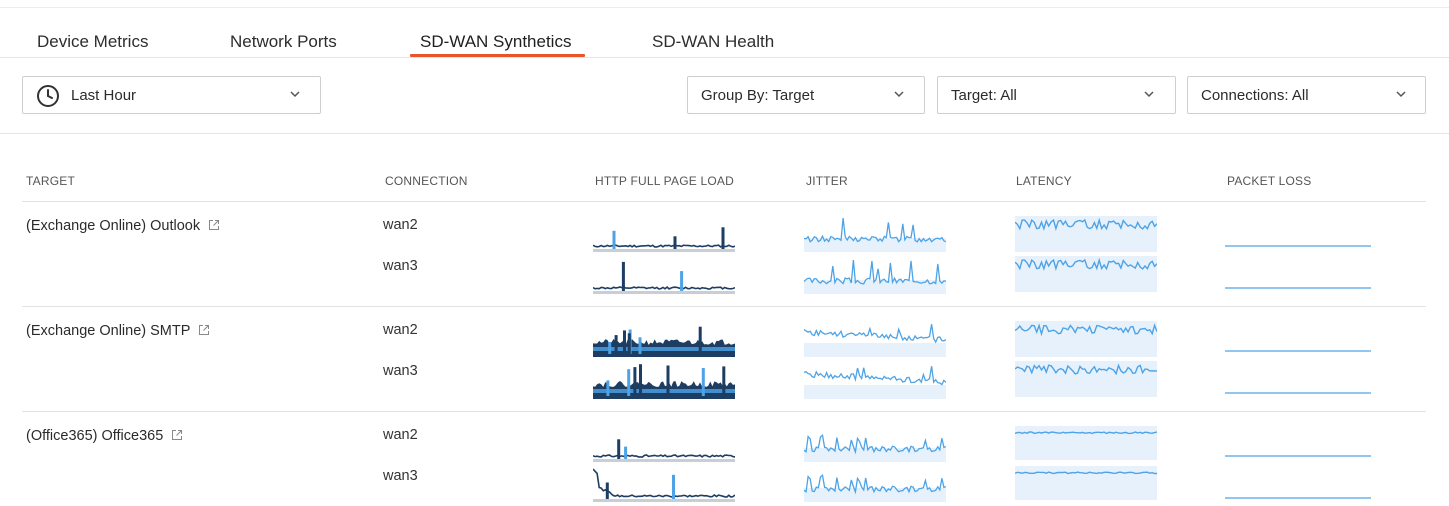 This screenshot has height=506, width=1449. What do you see at coordinates (713, 42) in the screenshot?
I see `tab-sd-wan-health: SD-WAN Health` at bounding box center [713, 42].